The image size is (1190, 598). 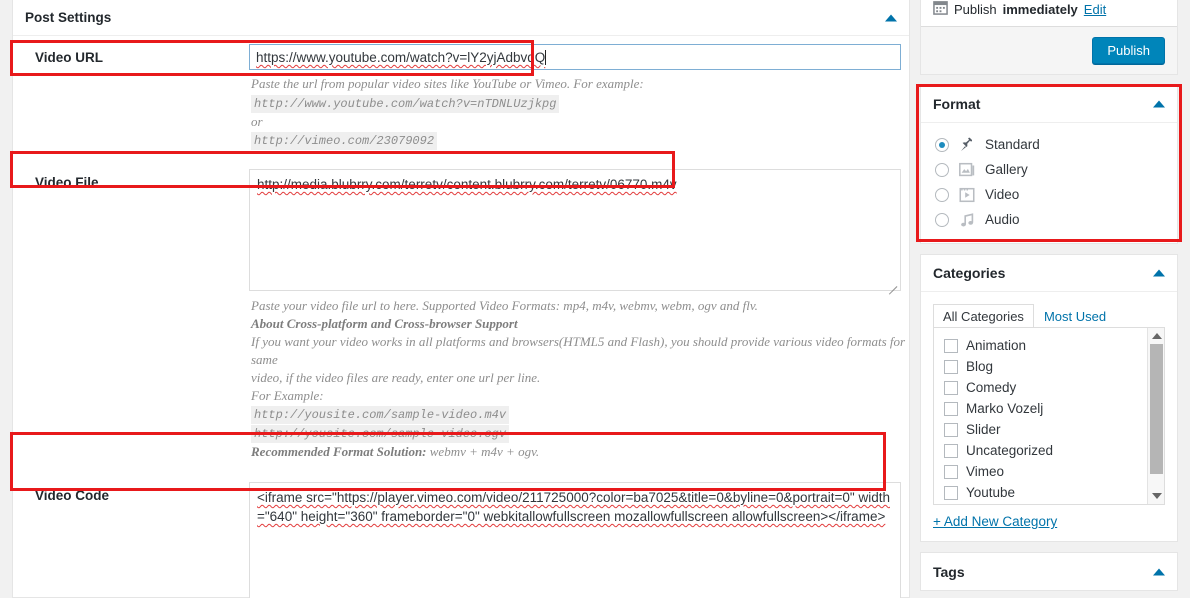 What do you see at coordinates (1054, 345) in the screenshot?
I see `category-item-animation: Animation` at bounding box center [1054, 345].